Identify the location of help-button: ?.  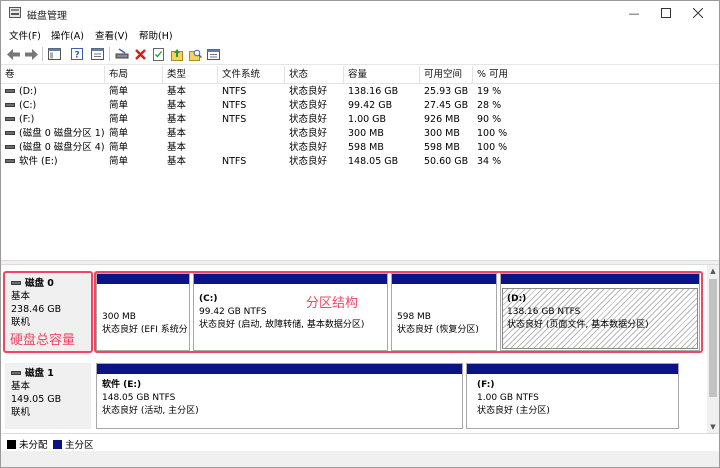
(77, 54).